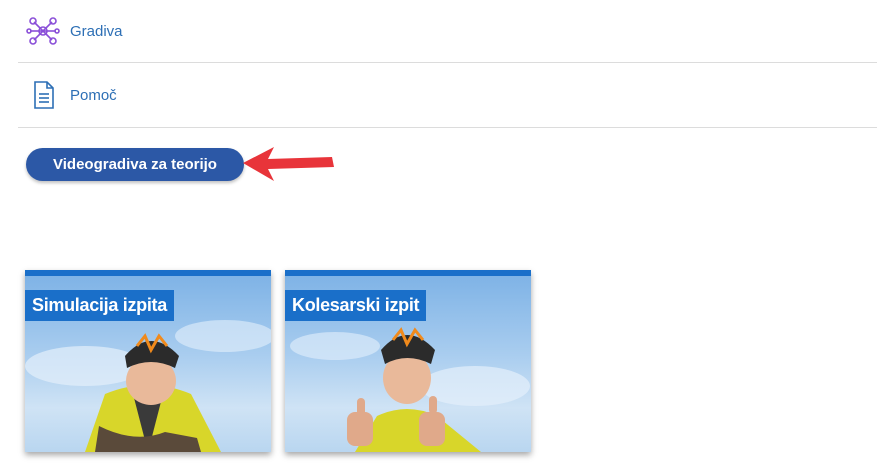  Describe the element at coordinates (93, 95) in the screenshot. I see `menu-item-label: Pomoč` at that location.